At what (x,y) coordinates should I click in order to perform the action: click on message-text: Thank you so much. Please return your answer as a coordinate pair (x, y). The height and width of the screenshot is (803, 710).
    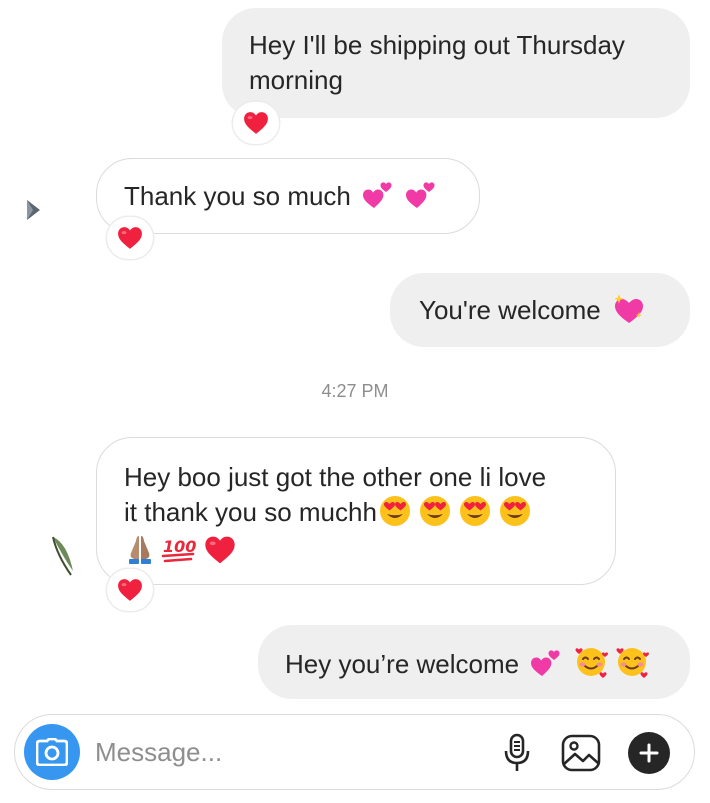
    Looking at the image, I should click on (237, 196).